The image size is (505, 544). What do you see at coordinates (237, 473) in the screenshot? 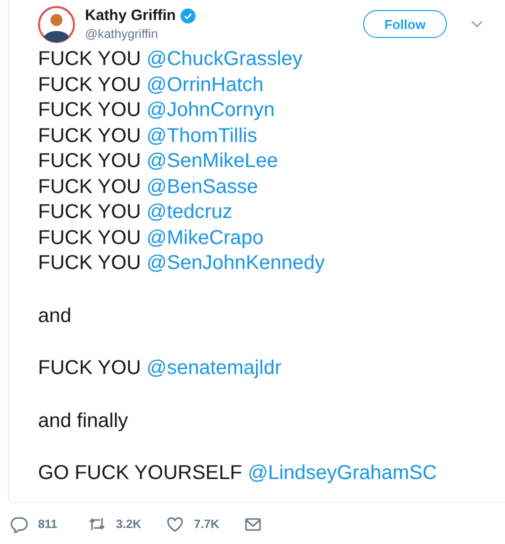
I see `tweet-line: GO FUCK YOURSELF @LindseyGrahamSC` at bounding box center [237, 473].